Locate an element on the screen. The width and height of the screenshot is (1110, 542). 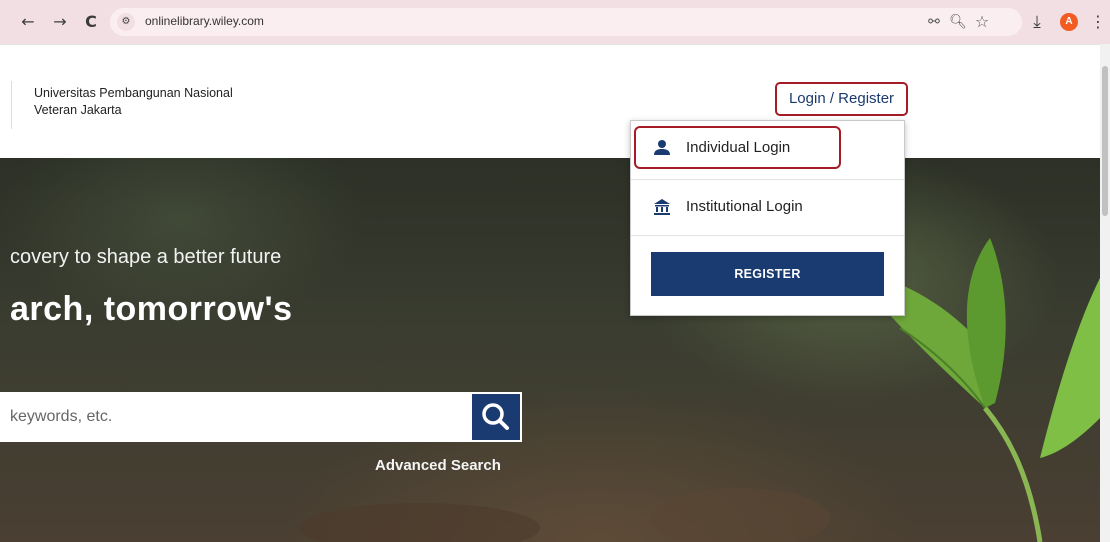
hero-title: arch, tomorrow's is located at coordinates (151, 309).